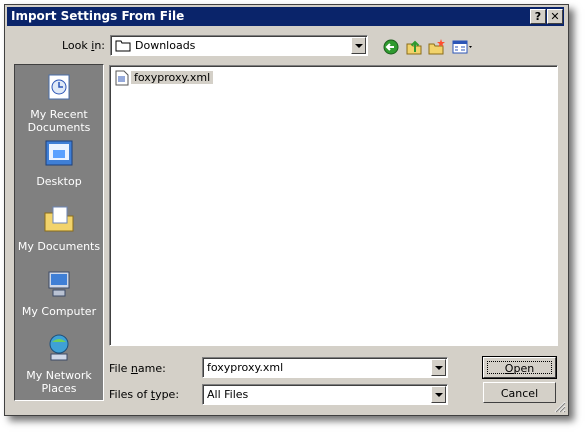 The height and width of the screenshot is (436, 587). Describe the element at coordinates (285, 16) in the screenshot. I see `title-bar: Import Settings From File ? ✕` at that location.